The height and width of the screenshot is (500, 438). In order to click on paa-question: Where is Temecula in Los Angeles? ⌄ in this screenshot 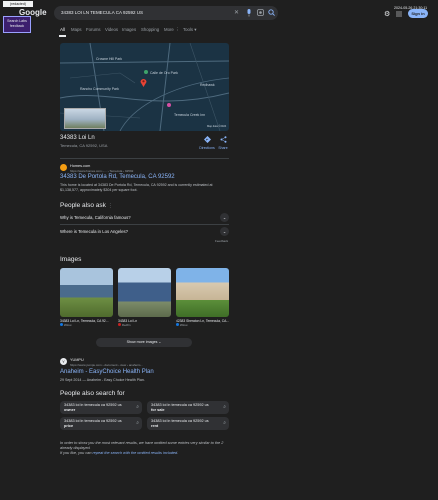, I will do `click(144, 232)`.